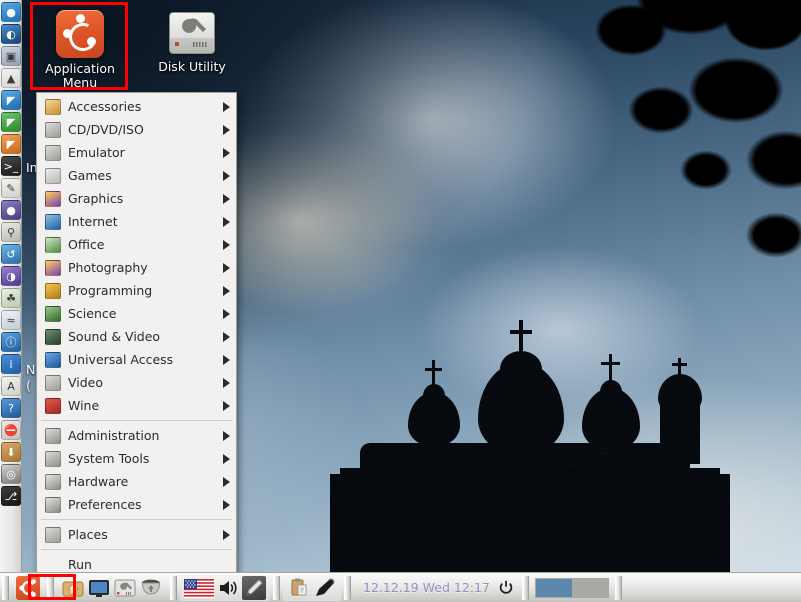  I want to click on preferences-icon, so click(53, 504).